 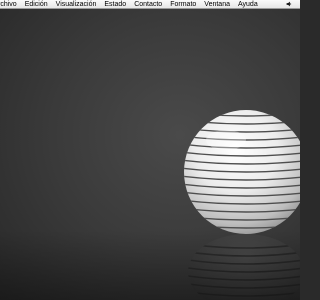 I want to click on menu-ventana: Ventana, so click(x=217, y=4).